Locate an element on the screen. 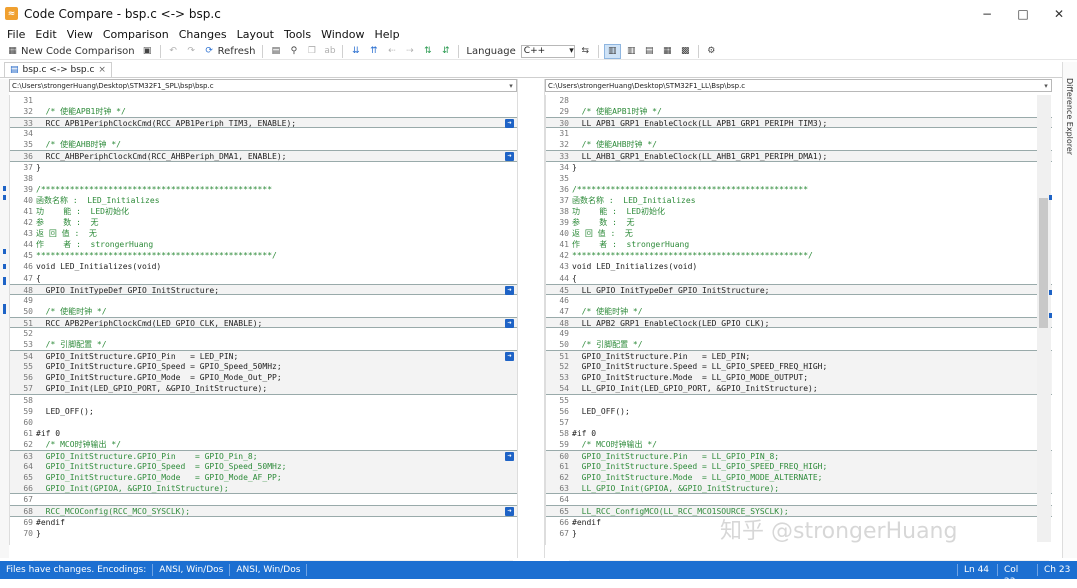 This screenshot has height=588, width=1077. code-line: 35 is located at coordinates (799, 178).